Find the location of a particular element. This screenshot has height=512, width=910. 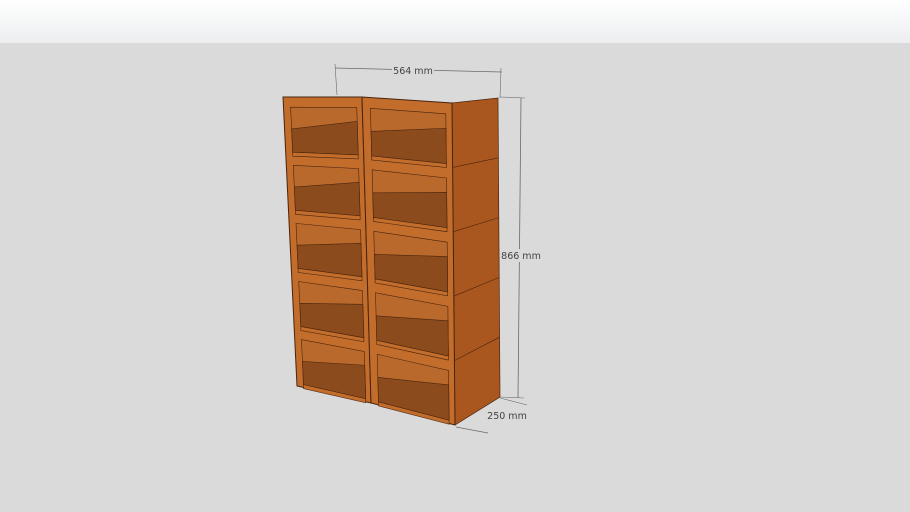

side-panel is located at coordinates (476, 261).